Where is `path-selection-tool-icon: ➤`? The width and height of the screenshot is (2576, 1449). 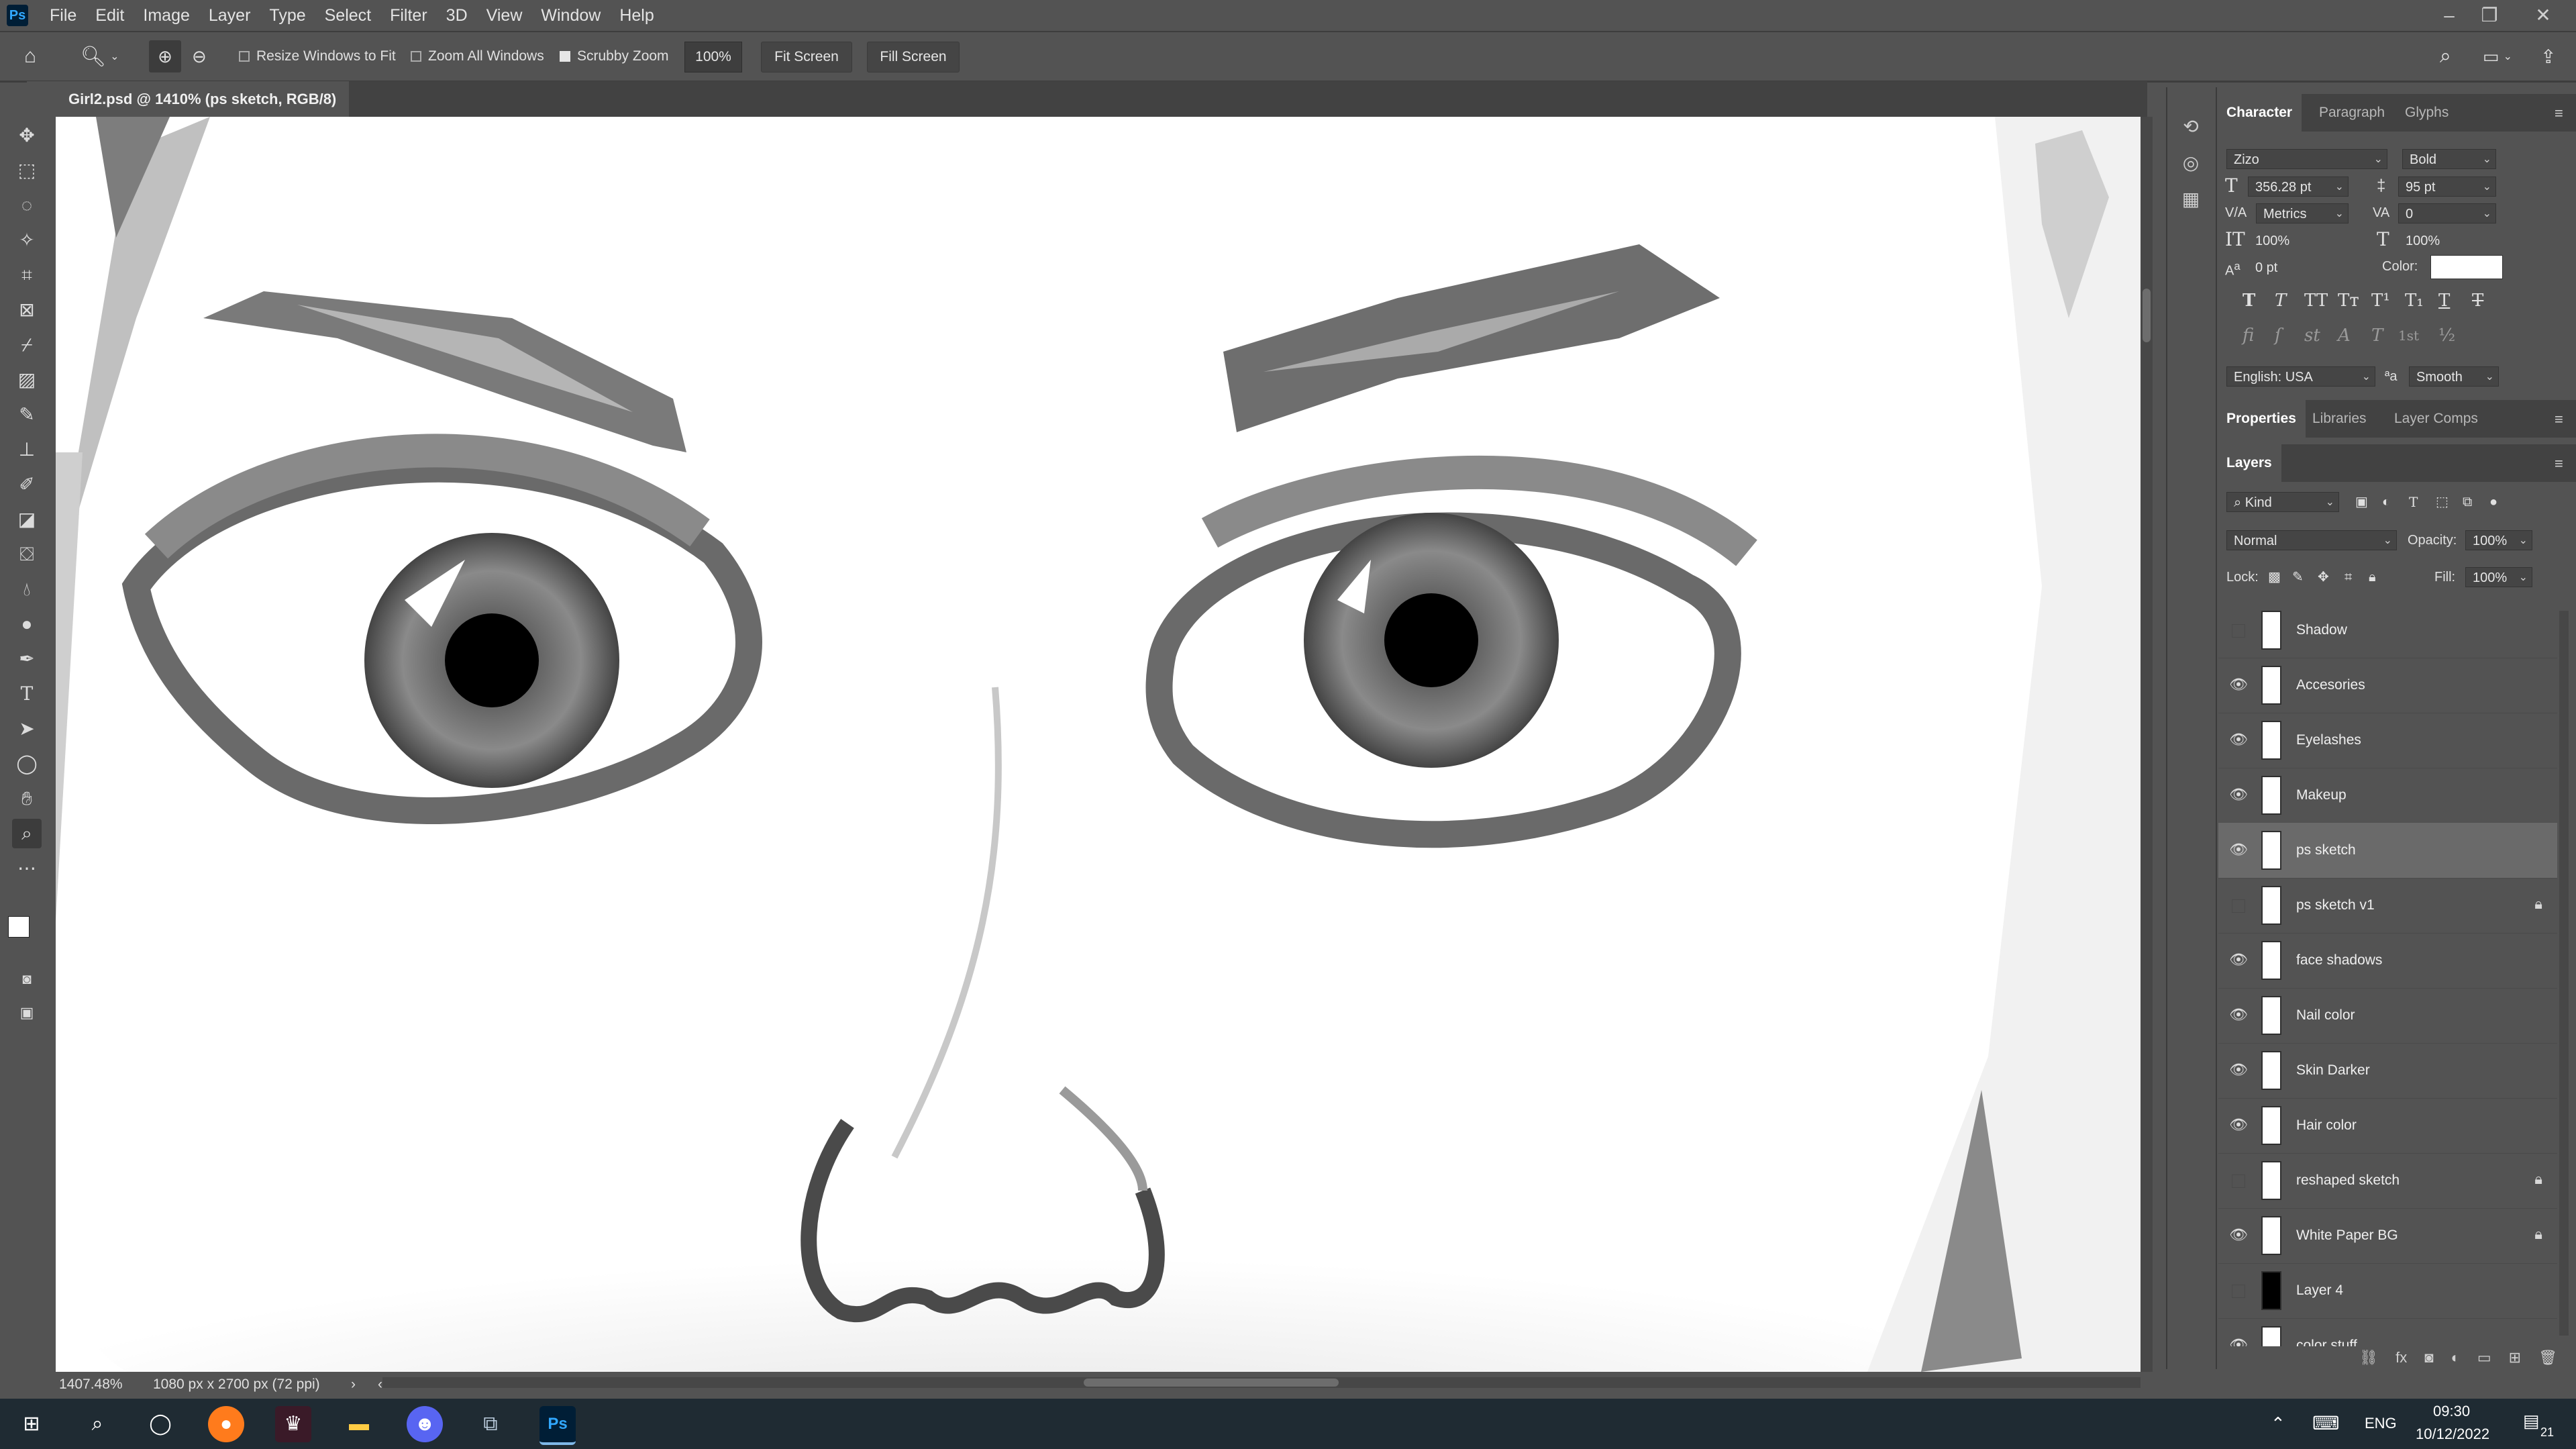 path-selection-tool-icon: ➤ is located at coordinates (27, 729).